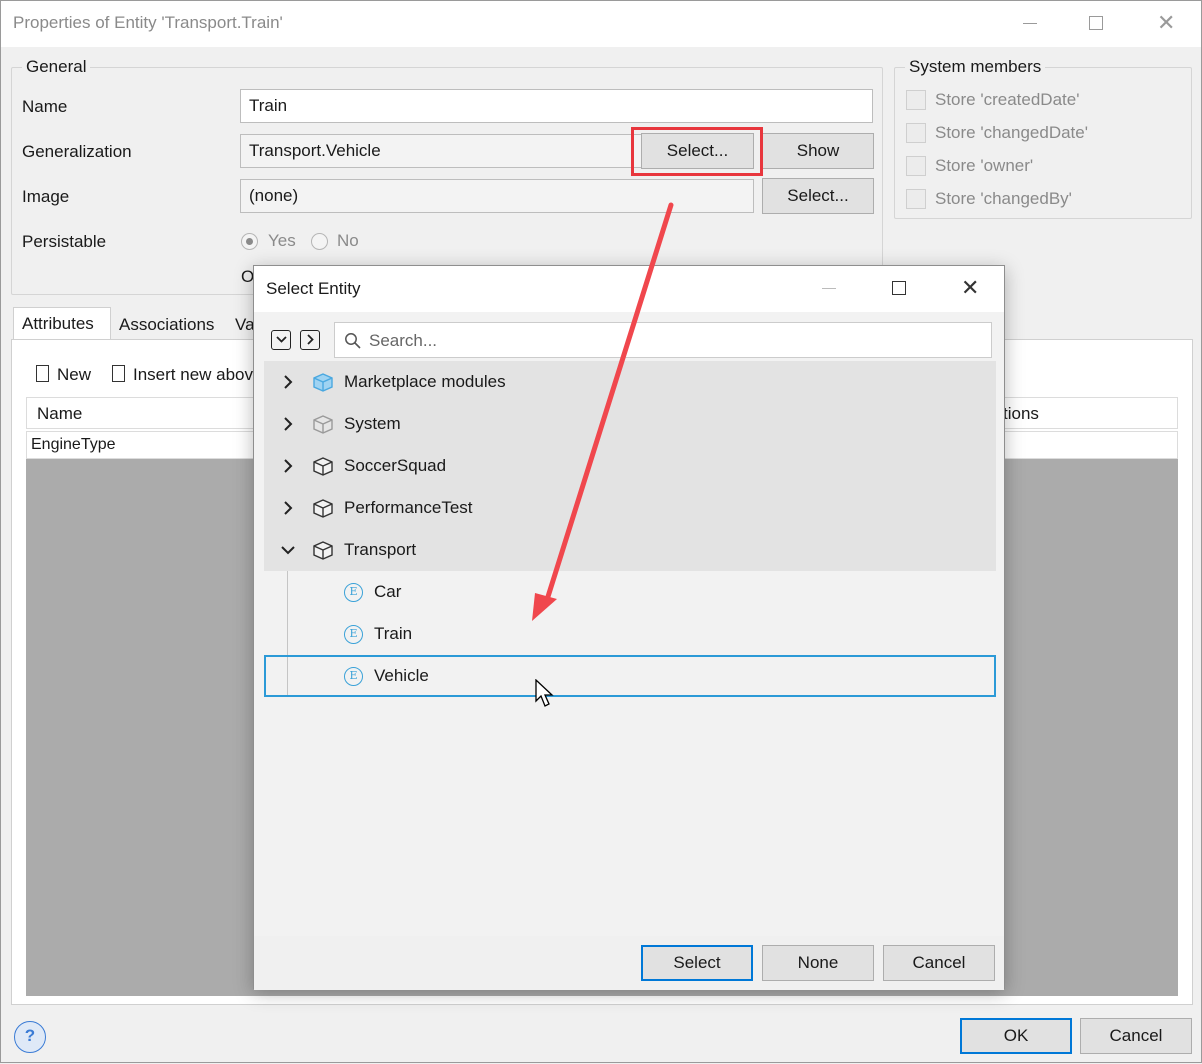 This screenshot has width=1202, height=1064. Describe the element at coordinates (1136, 1036) in the screenshot. I see `cancel-button: Cancel` at that location.